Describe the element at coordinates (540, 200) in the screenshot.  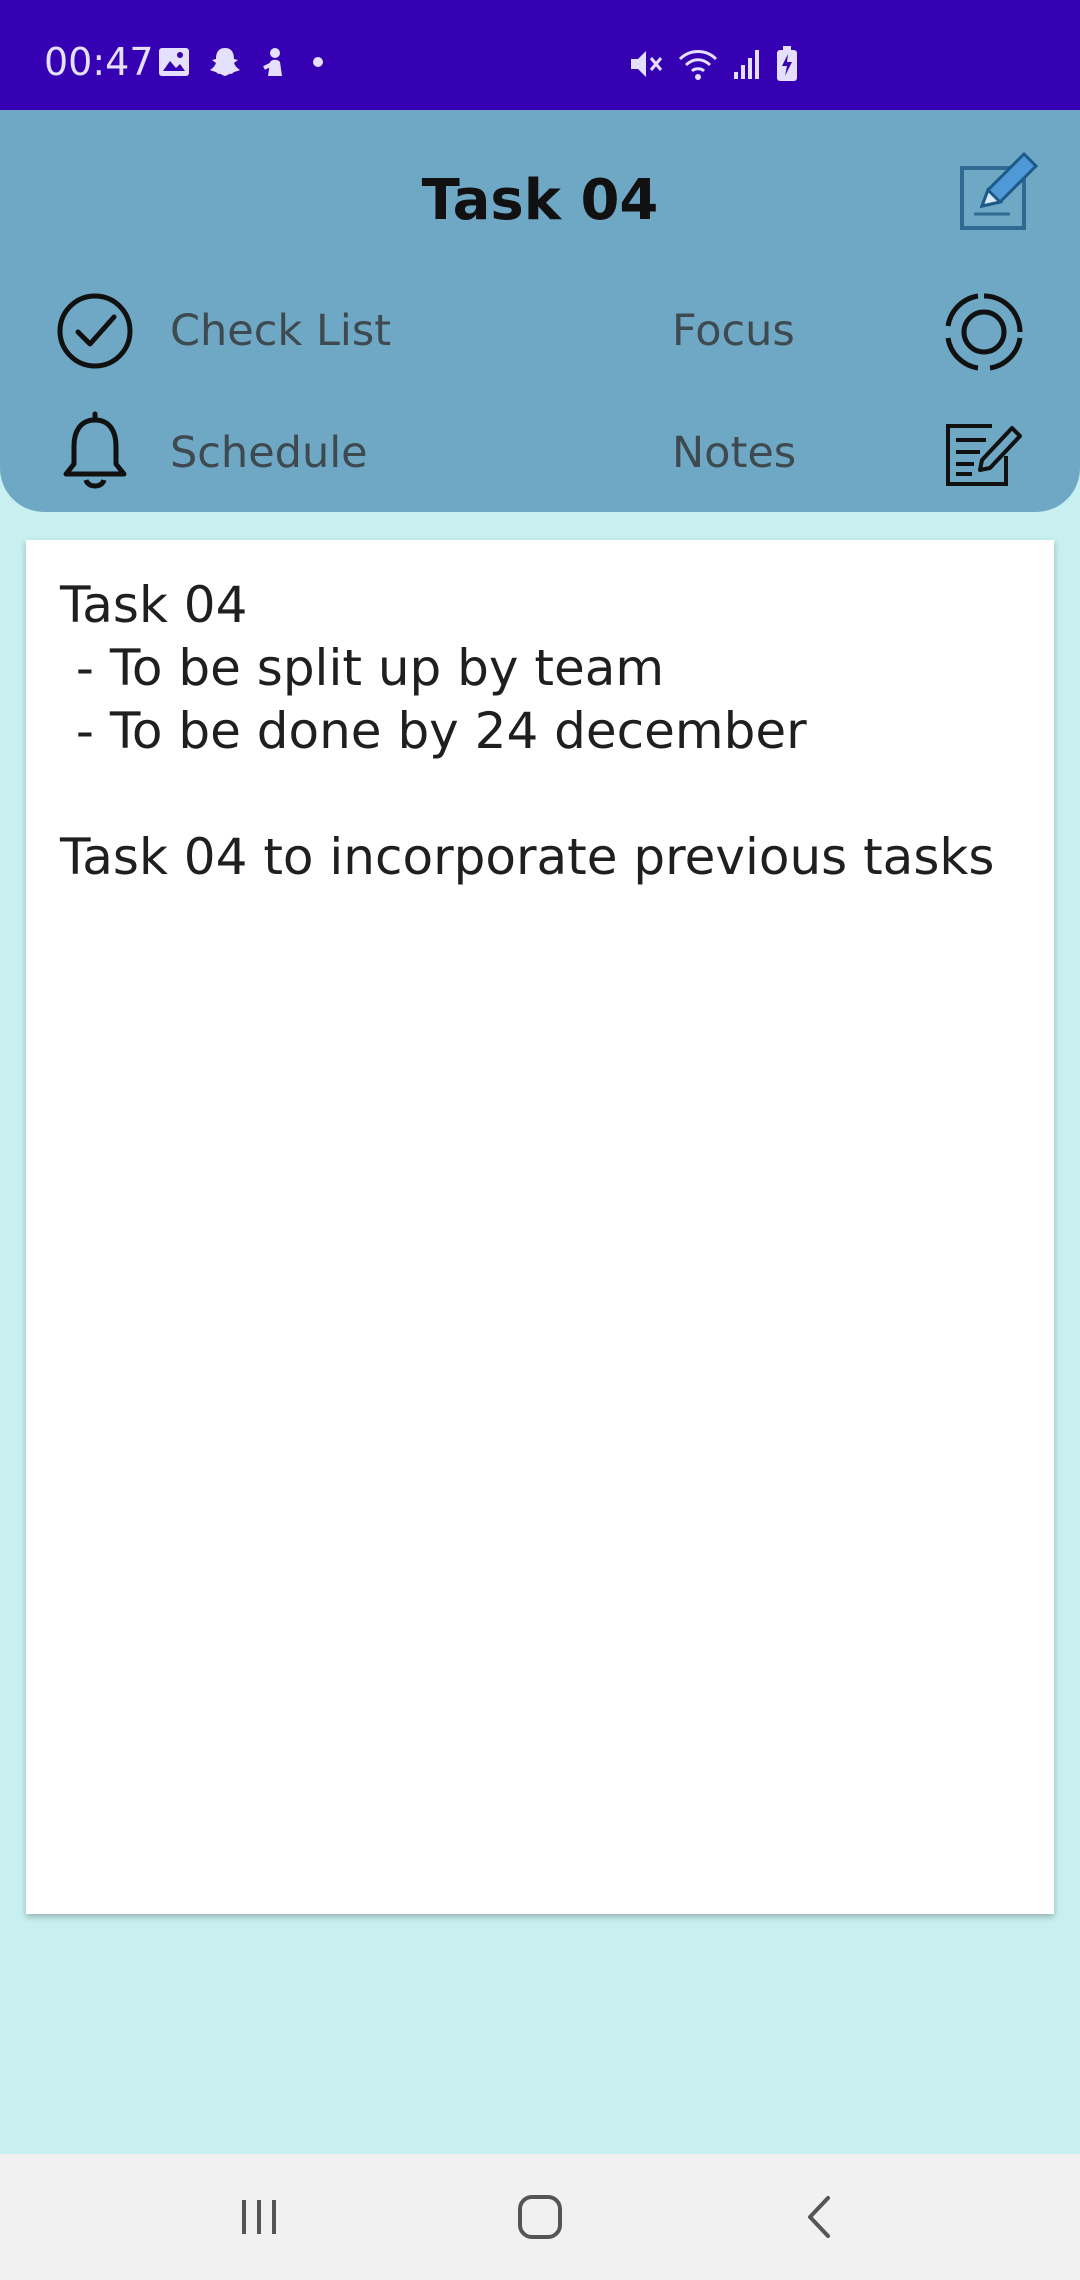
I see `page-title: Task 04` at that location.